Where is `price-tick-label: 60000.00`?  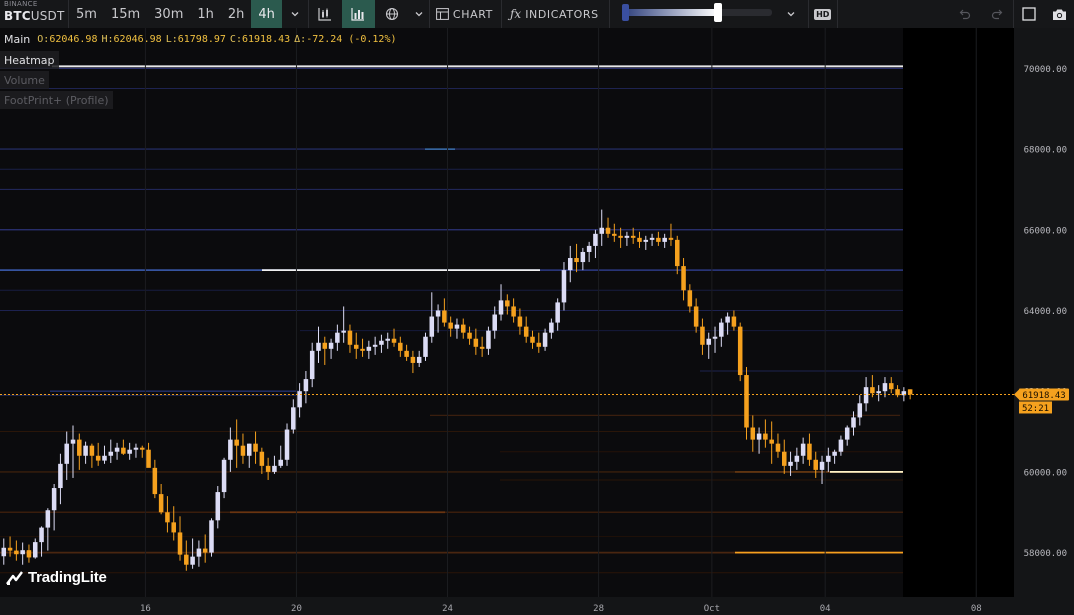
price-tick-label: 60000.00 is located at coordinates (1045, 473).